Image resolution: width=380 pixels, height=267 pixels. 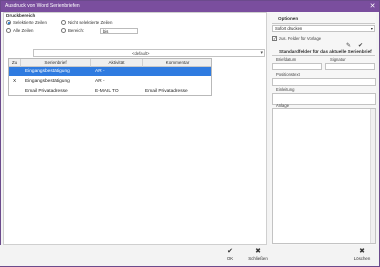 I want to click on col-header-aktivitaet: Aktivität, so click(x=117, y=63).